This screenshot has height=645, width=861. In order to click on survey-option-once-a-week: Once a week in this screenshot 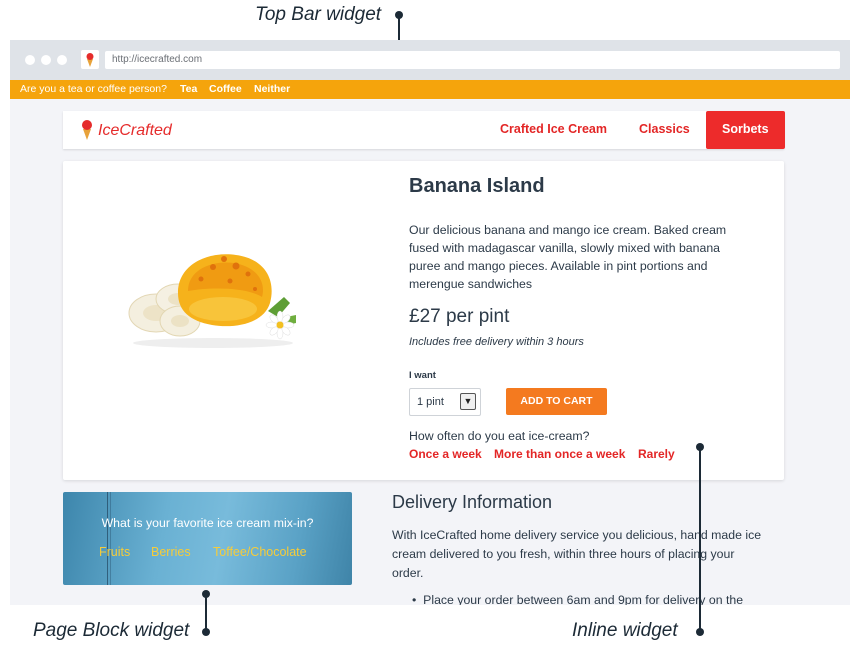, I will do `click(445, 454)`.